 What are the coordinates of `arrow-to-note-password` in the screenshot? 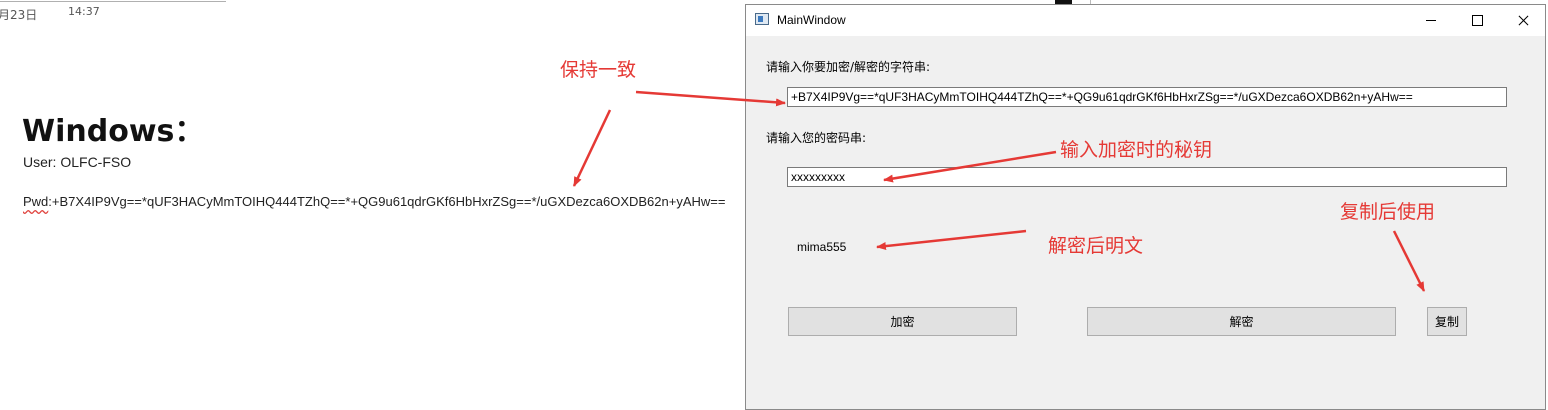 It's located at (592, 148).